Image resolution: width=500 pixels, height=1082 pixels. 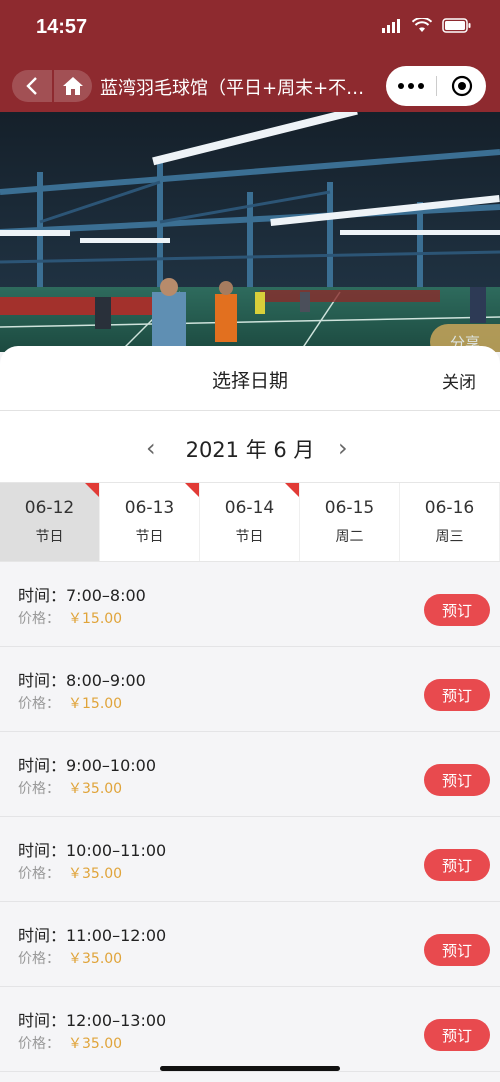 I want to click on time-slot: 时间：8:00–9:00 价格： ￥15.00 预订, so click(x=250, y=689).